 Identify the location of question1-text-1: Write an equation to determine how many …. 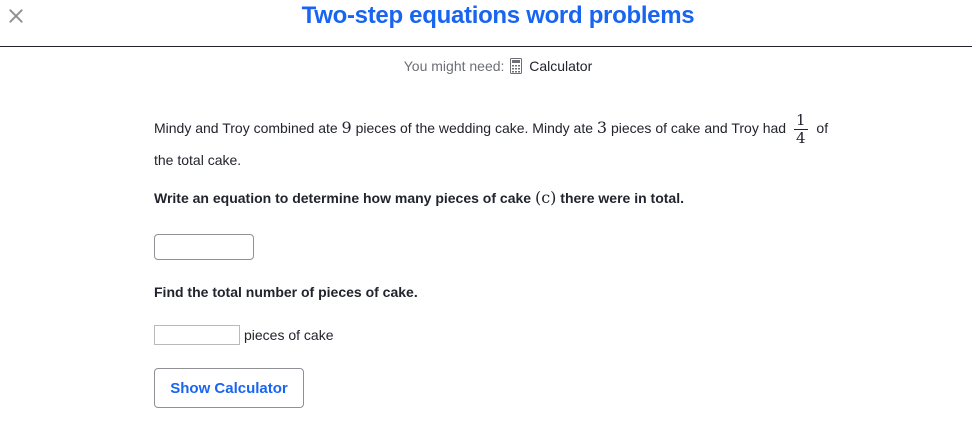
(344, 198).